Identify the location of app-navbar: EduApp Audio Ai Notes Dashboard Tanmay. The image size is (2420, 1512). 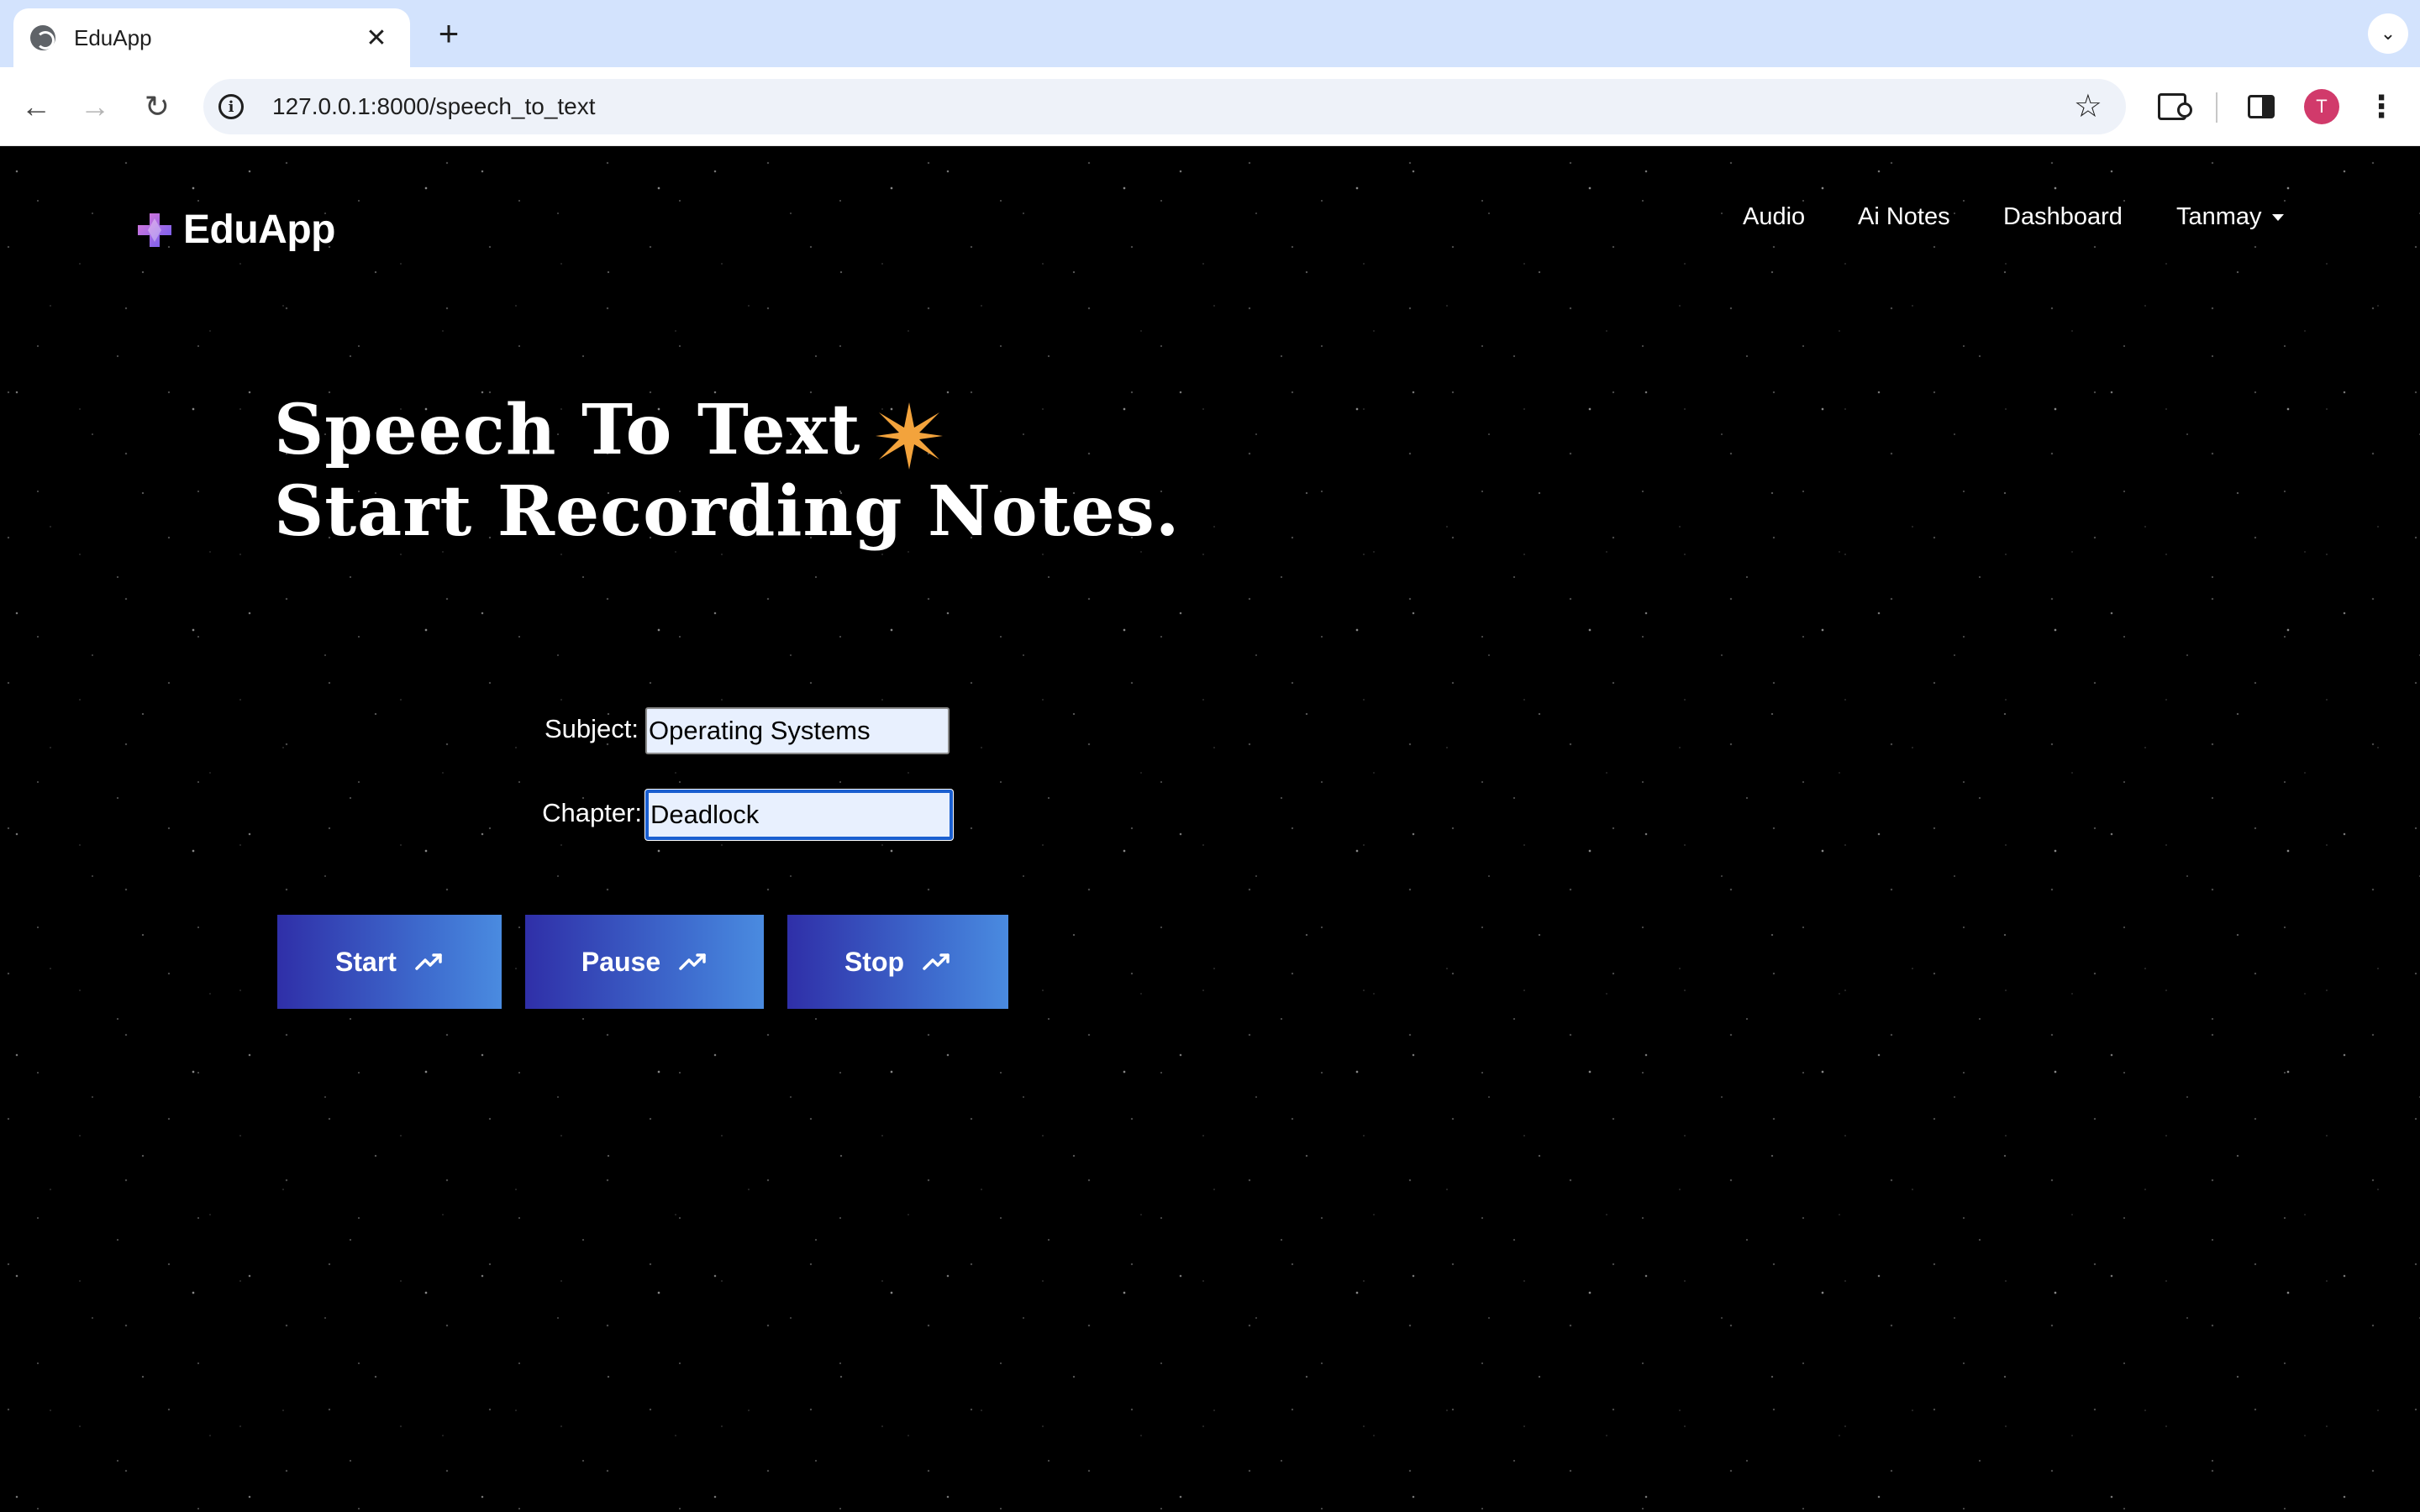
(1210, 230).